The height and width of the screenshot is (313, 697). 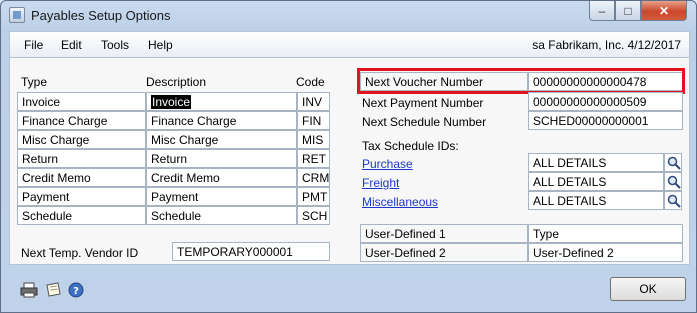 What do you see at coordinates (605, 120) in the screenshot?
I see `next-schedule-input: SCHED00000000001` at bounding box center [605, 120].